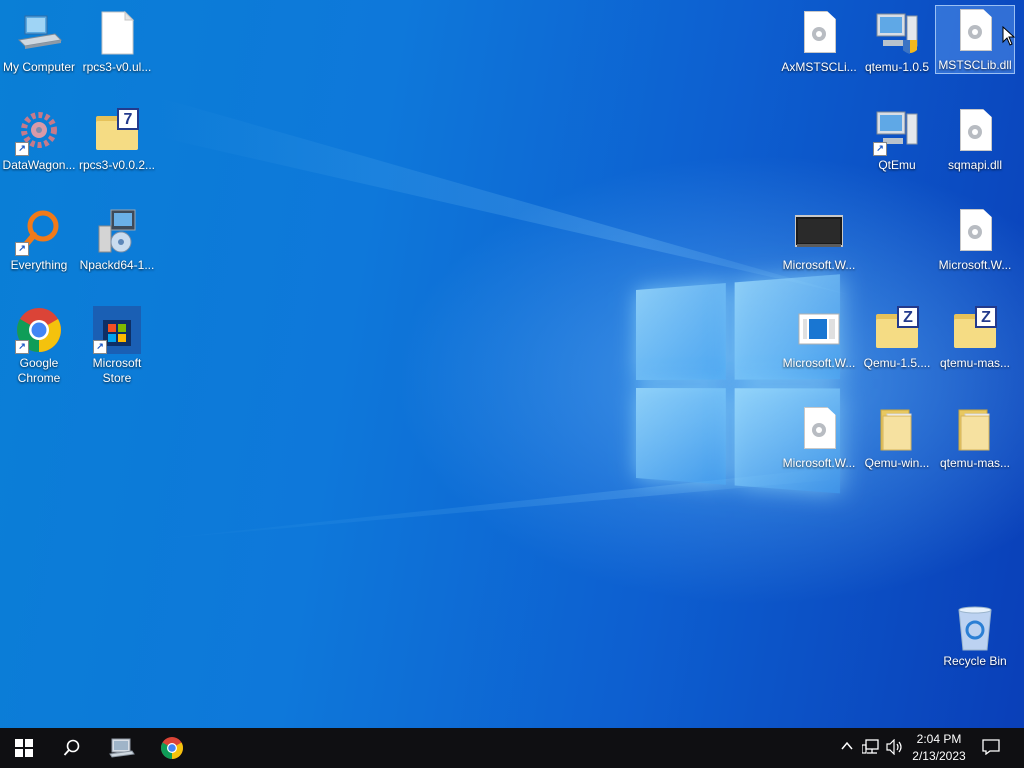 This screenshot has width=1024, height=768. I want to click on desktop-icon-qtemu-installer: qtemu-1.0.5, so click(897, 41).